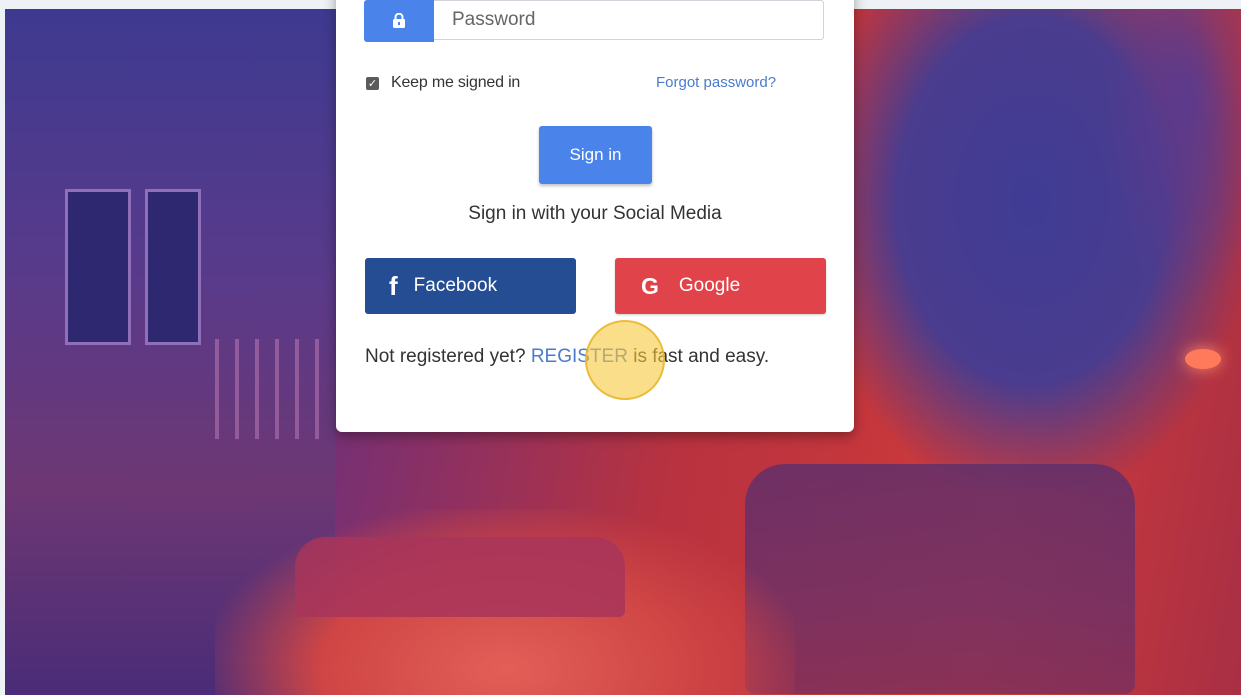 The image size is (1241, 695). I want to click on background-dark-car, so click(940, 579).